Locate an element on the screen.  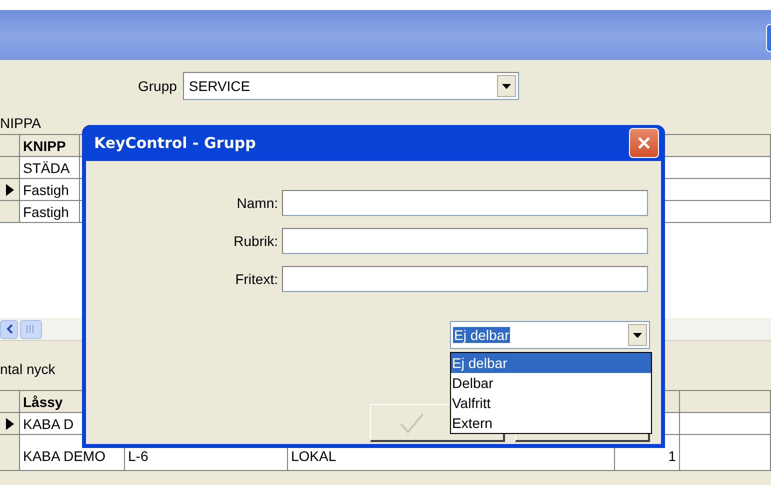
close-icon is located at coordinates (644, 143).